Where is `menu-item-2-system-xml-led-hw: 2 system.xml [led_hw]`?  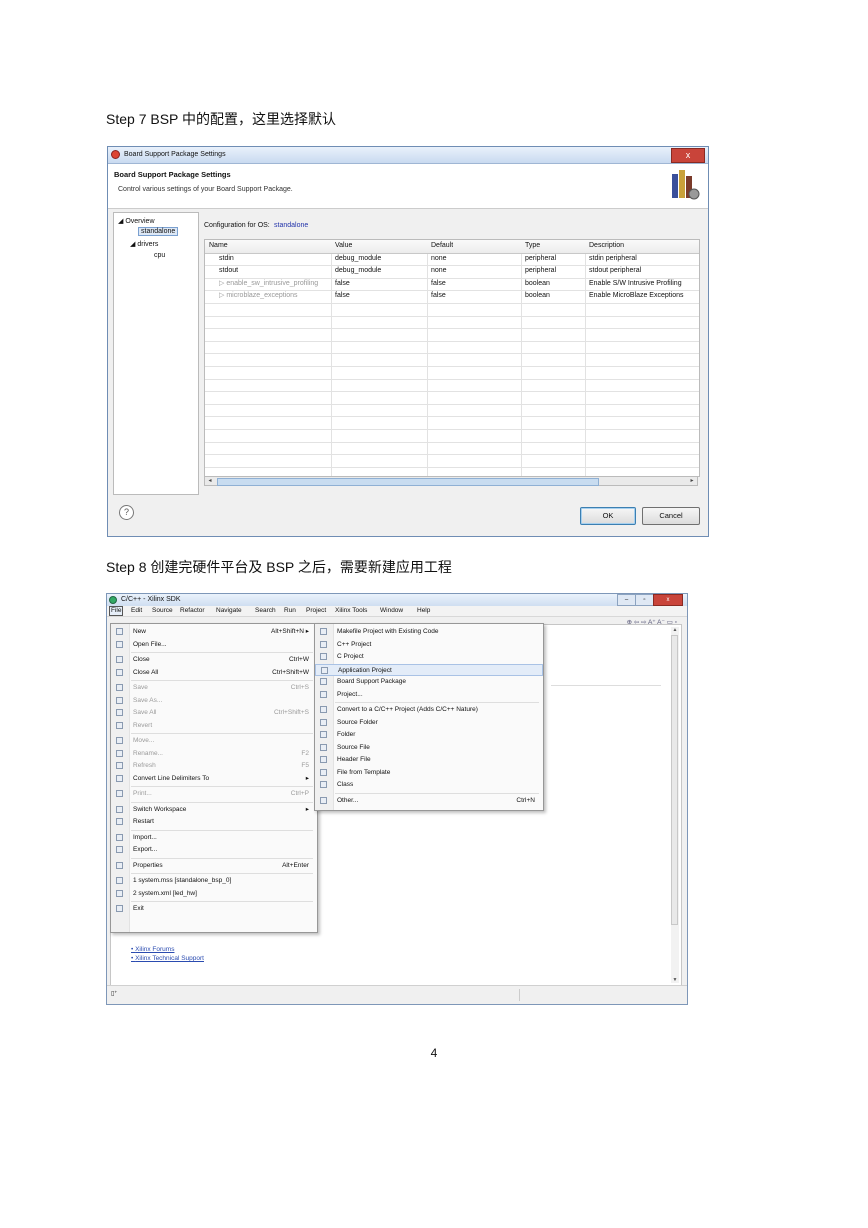
menu-item-2-system-xml-led-hw: 2 system.xml [led_hw] is located at coordinates (214, 894).